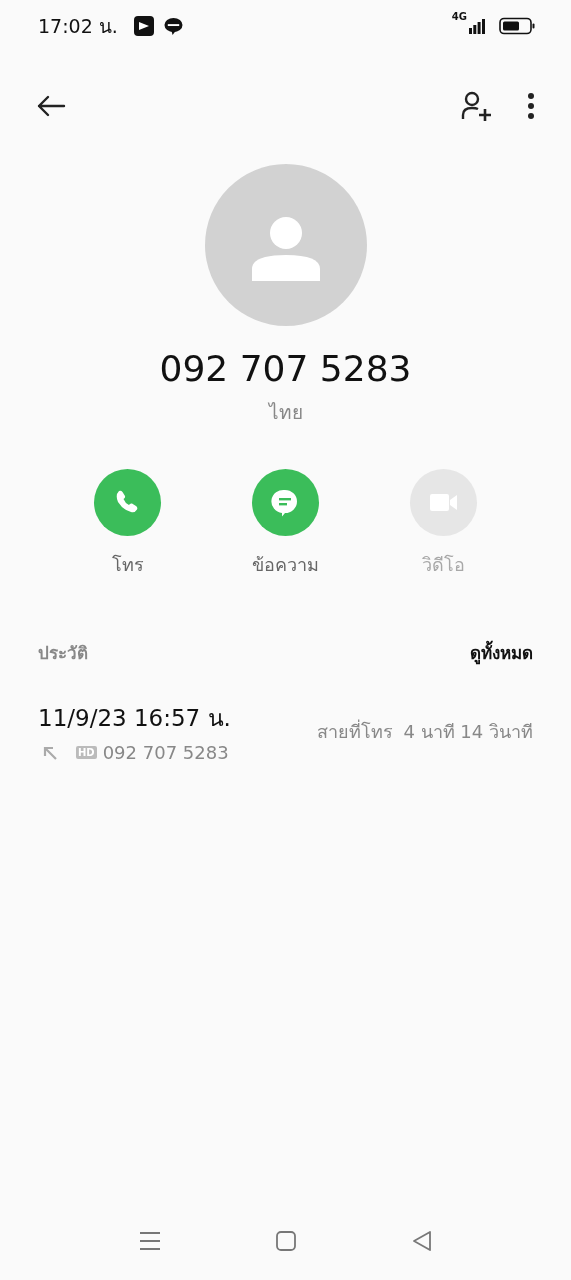 This screenshot has height=1280, width=571. I want to click on action-label: ข้อความ, so click(285, 565).